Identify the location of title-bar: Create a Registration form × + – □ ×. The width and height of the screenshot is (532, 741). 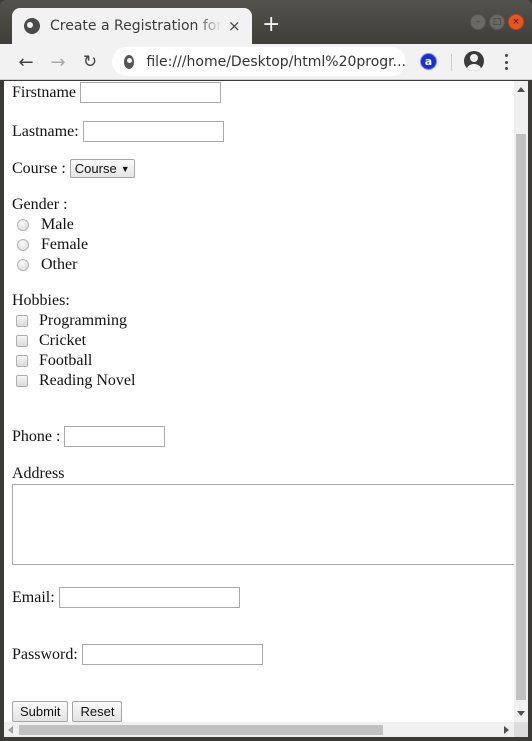
(266, 22).